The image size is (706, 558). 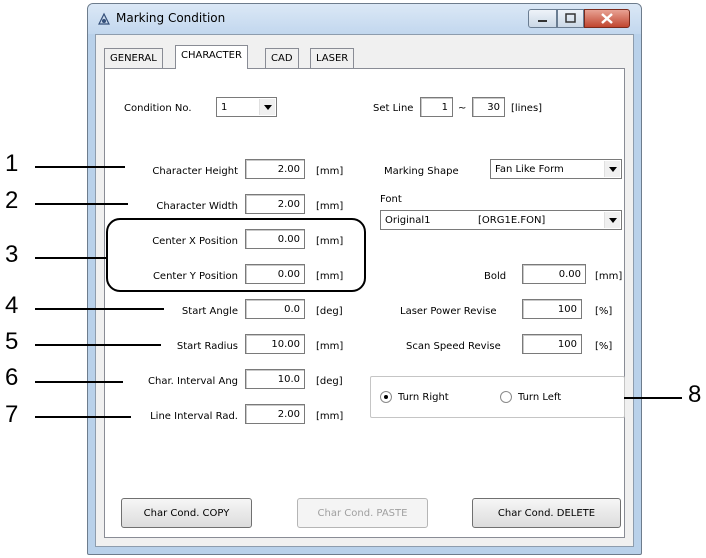 I want to click on character-height-label: Character Height, so click(x=195, y=171).